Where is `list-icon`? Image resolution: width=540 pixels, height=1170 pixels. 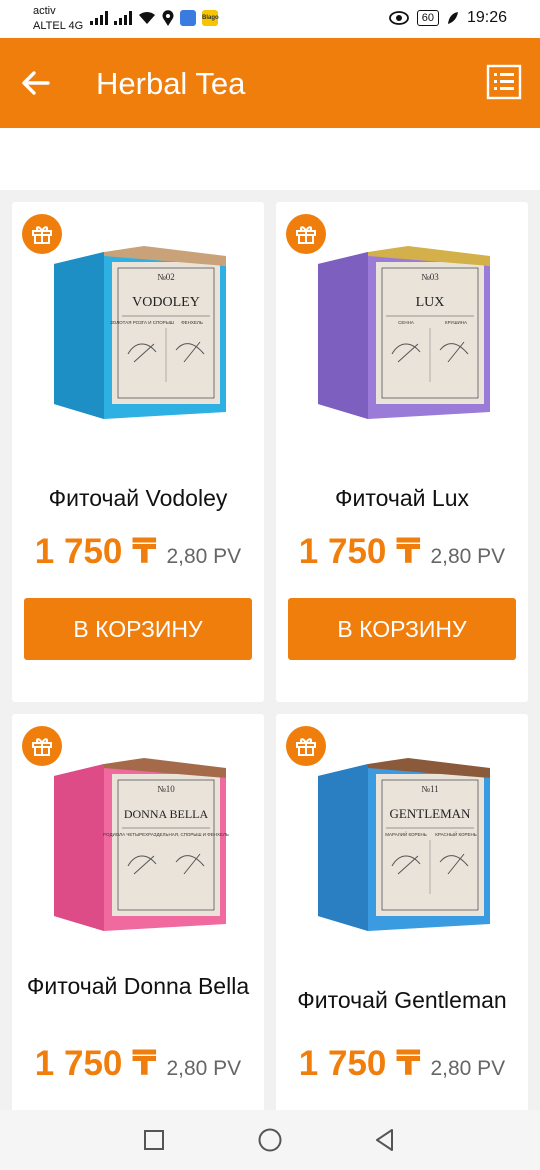 list-icon is located at coordinates (504, 82).